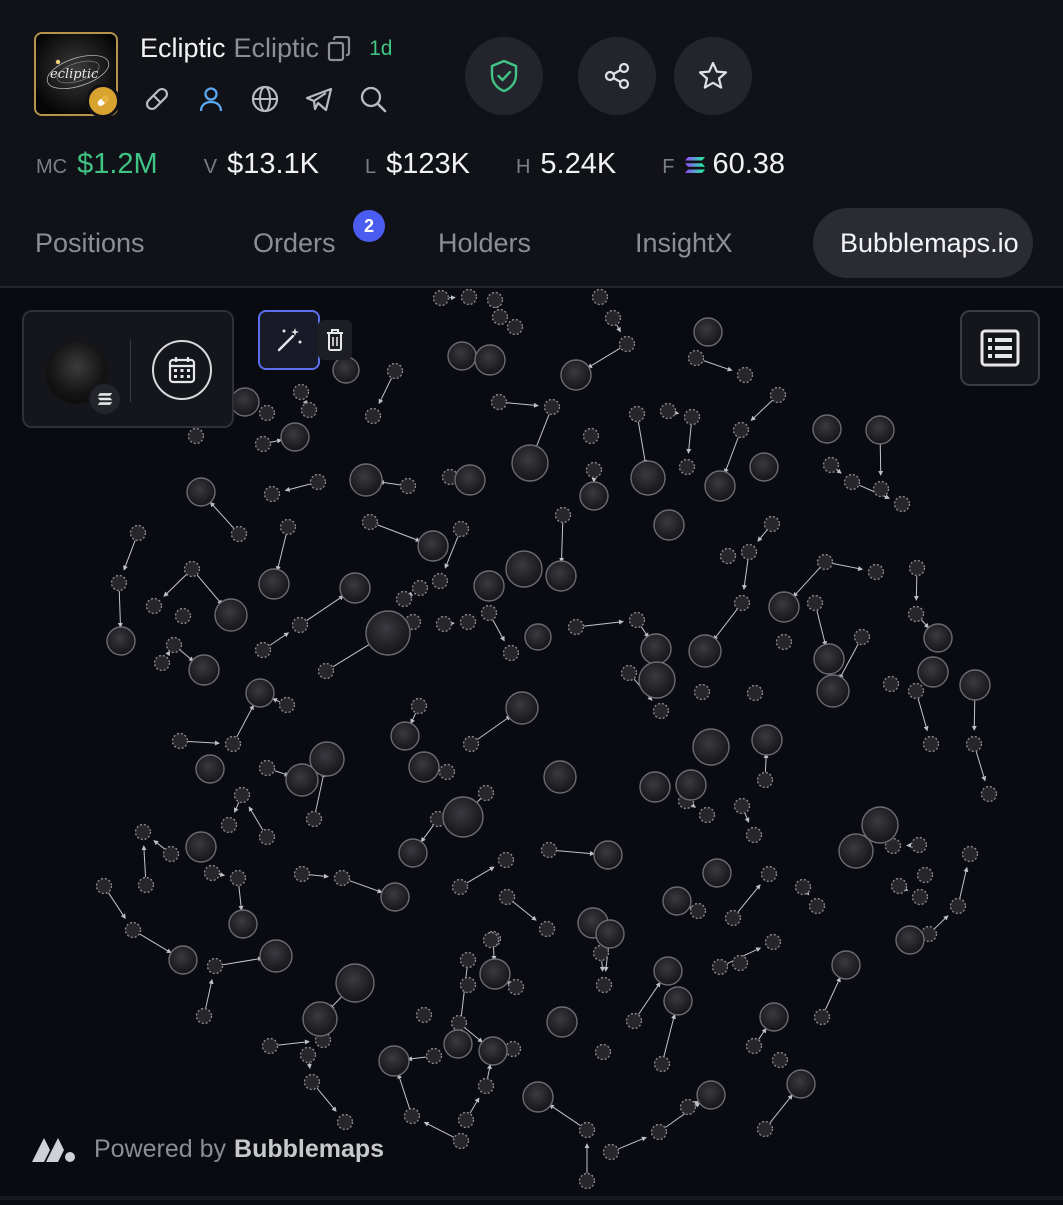 The height and width of the screenshot is (1205, 1063). What do you see at coordinates (157, 99) in the screenshot?
I see `pill-icon` at bounding box center [157, 99].